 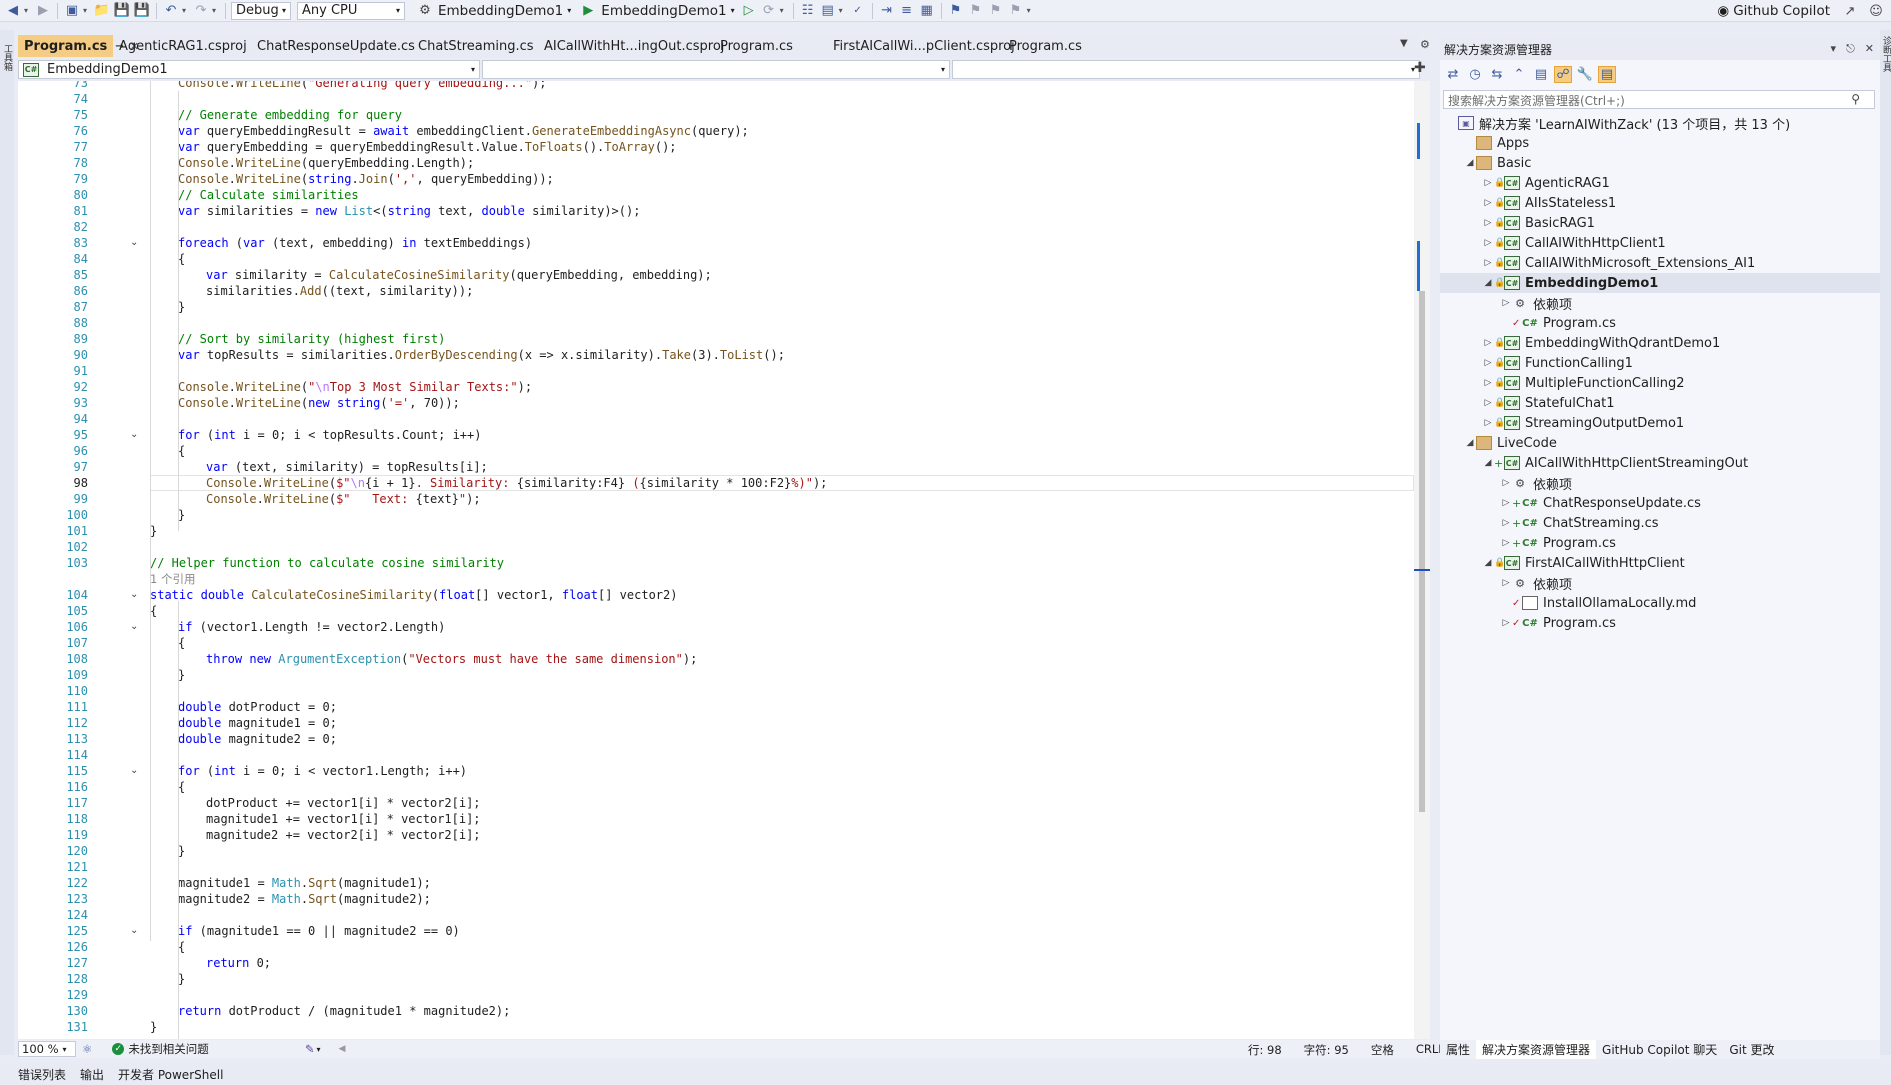 What do you see at coordinates (921, 46) in the screenshot?
I see `editor-tab: FirstAICallWi...pClient.csproj` at bounding box center [921, 46].